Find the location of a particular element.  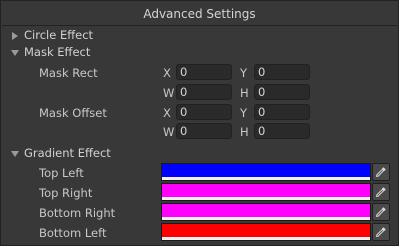

top-right-eyedropper-button is located at coordinates (381, 192).